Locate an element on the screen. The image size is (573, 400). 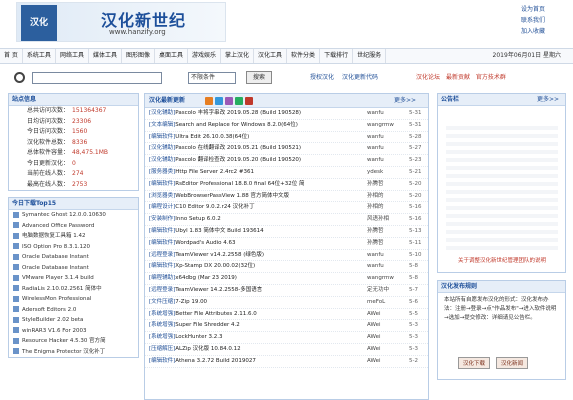
update-code-link: 汉化更新代码 is located at coordinates (360, 77).